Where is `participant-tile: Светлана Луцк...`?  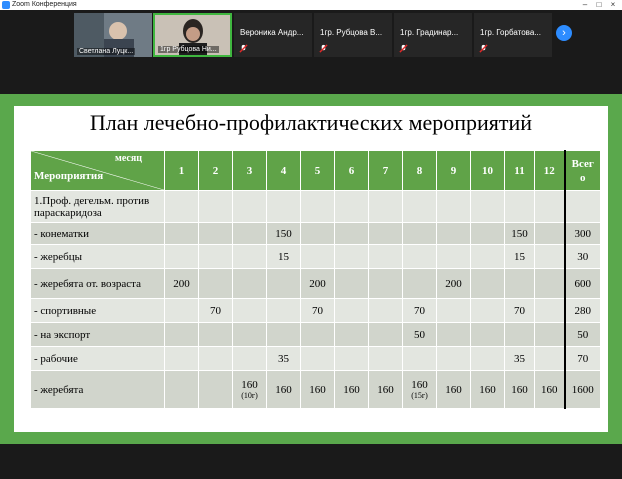 participant-tile: Светлана Луцк... is located at coordinates (113, 35).